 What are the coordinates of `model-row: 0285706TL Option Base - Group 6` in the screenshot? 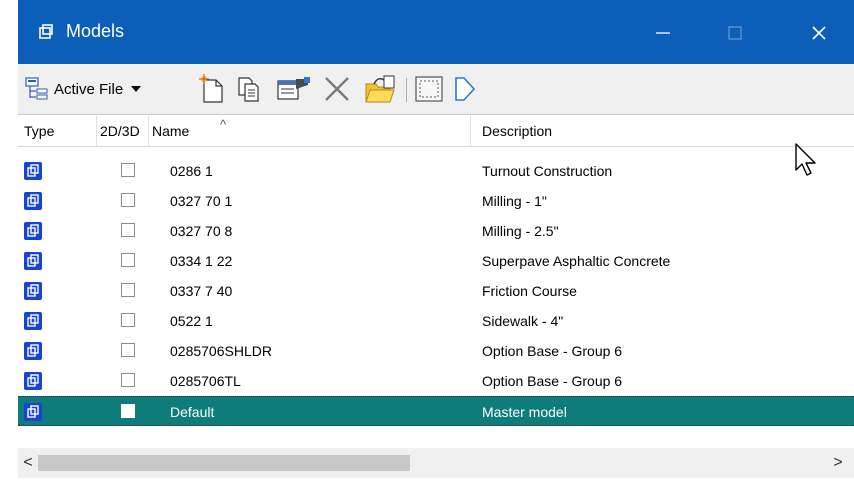 It's located at (436, 381).